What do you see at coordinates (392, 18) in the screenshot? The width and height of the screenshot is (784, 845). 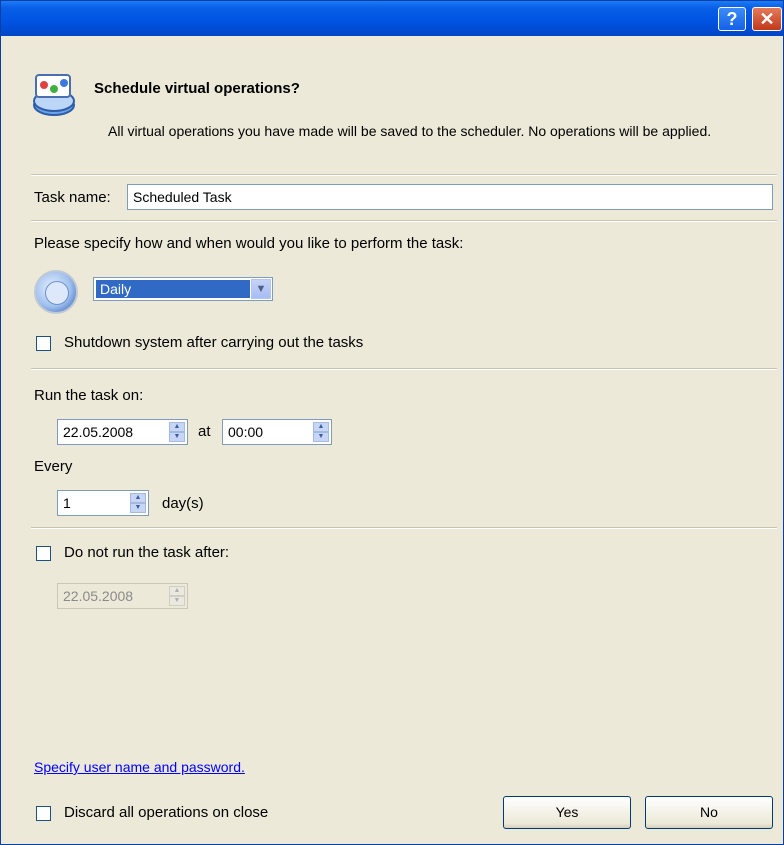 I see `title-bar: ? ✕` at bounding box center [392, 18].